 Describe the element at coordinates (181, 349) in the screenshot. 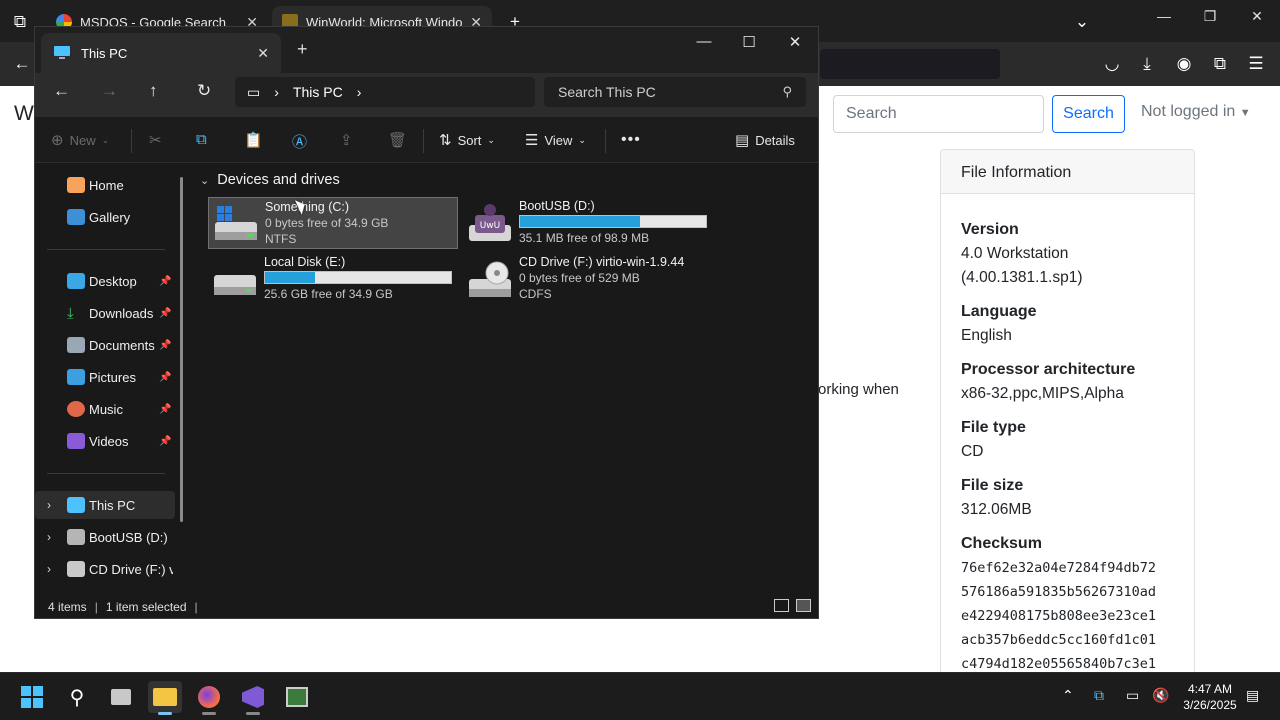

I see `sidebar-scrollbar` at that location.